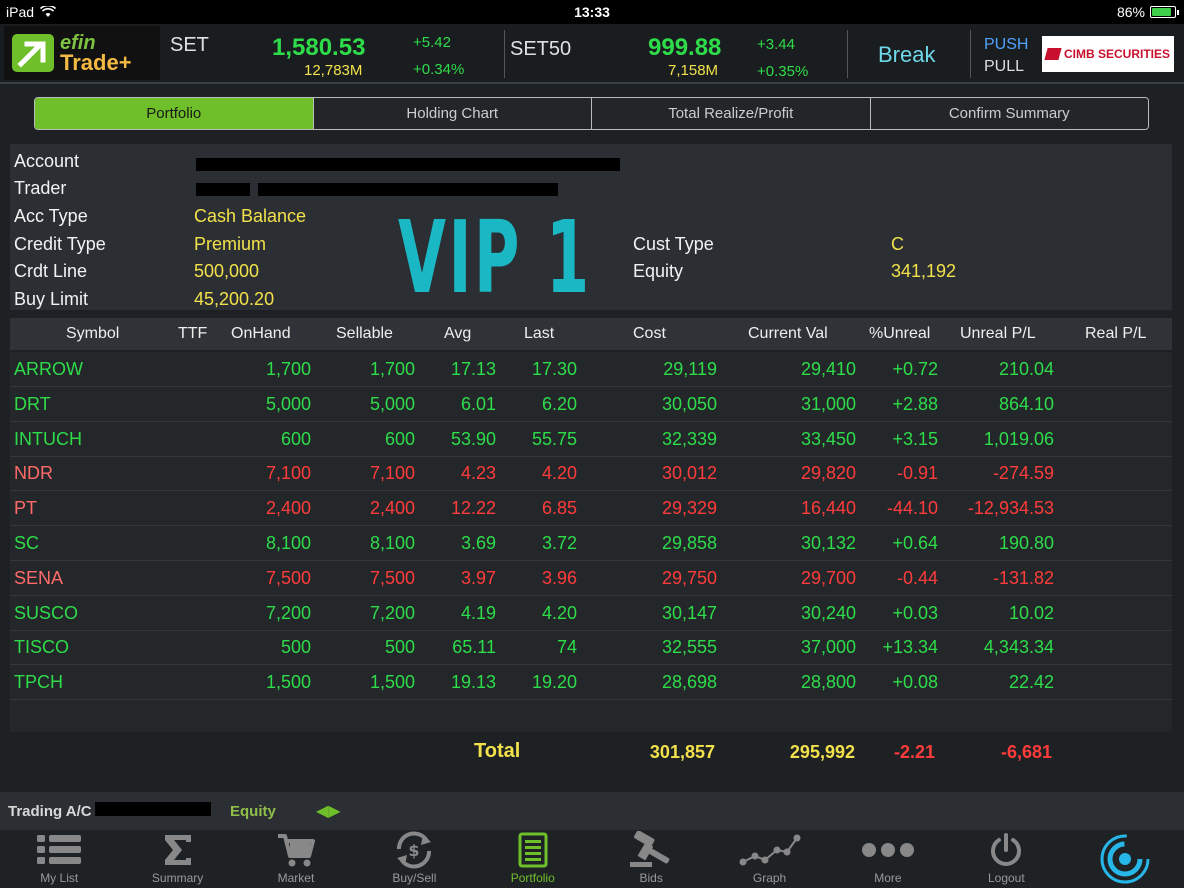  What do you see at coordinates (1006, 45) in the screenshot?
I see `push-label: PUSH` at bounding box center [1006, 45].